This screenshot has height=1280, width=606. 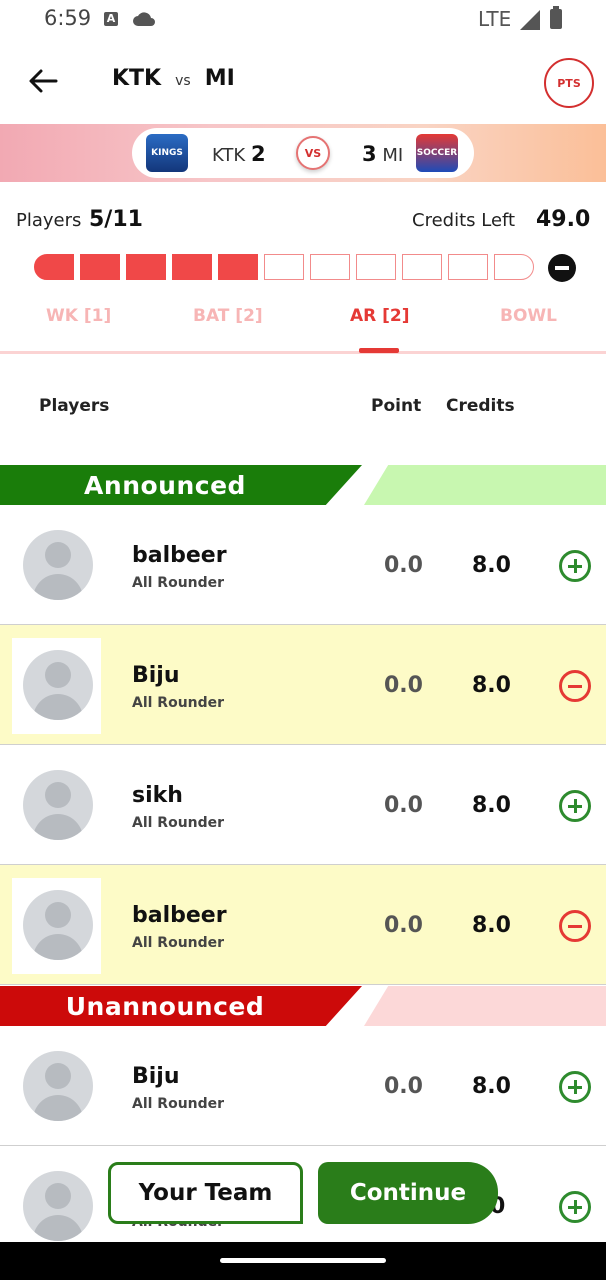 I want to click on vs-text: vs, so click(x=183, y=81).